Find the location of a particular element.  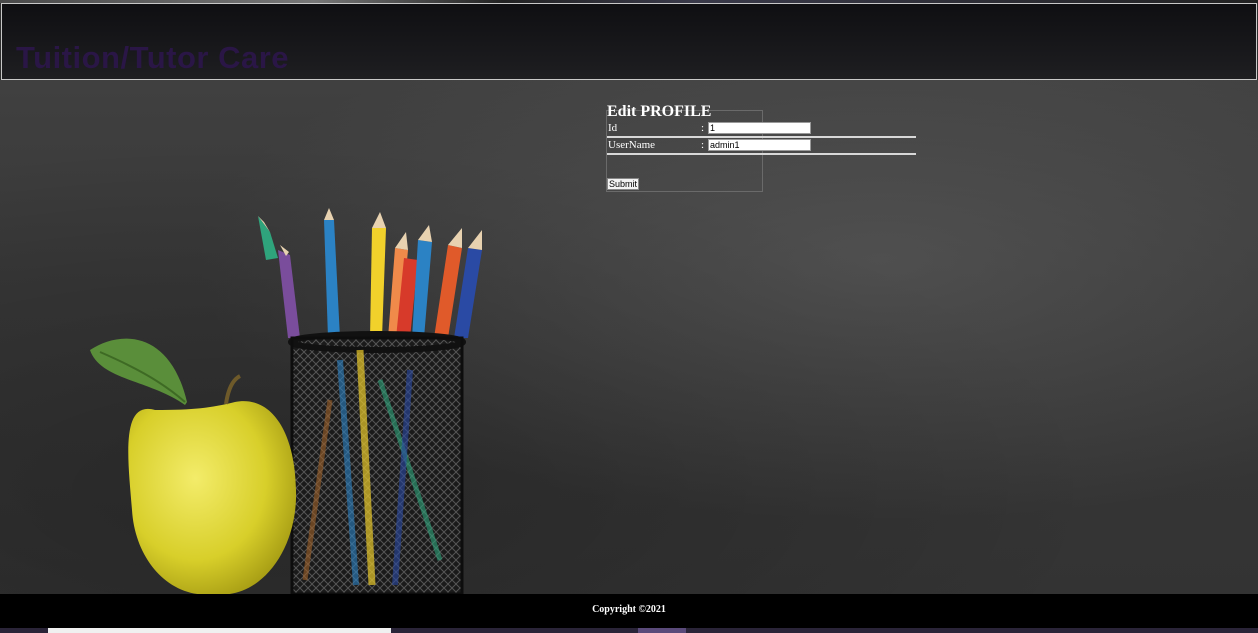

profile-form: Id : UserName : is located at coordinates (761, 138).